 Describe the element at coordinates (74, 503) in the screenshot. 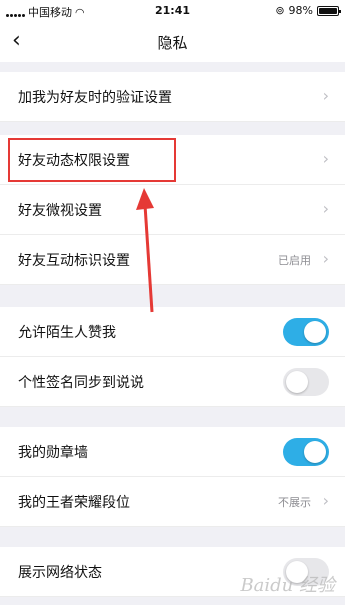

I see `row-label: 我的王者荣耀段位` at that location.